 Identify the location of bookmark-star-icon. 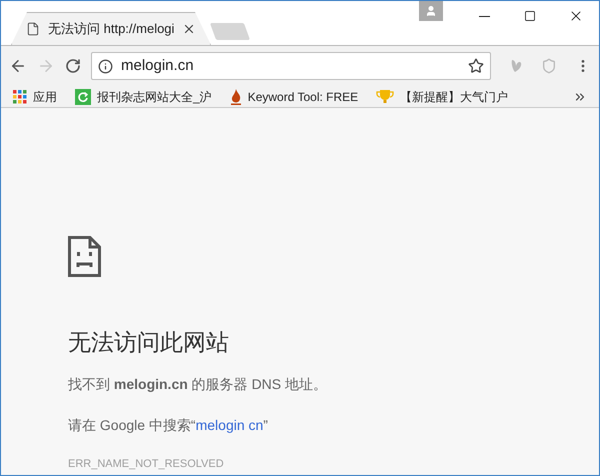
(476, 66).